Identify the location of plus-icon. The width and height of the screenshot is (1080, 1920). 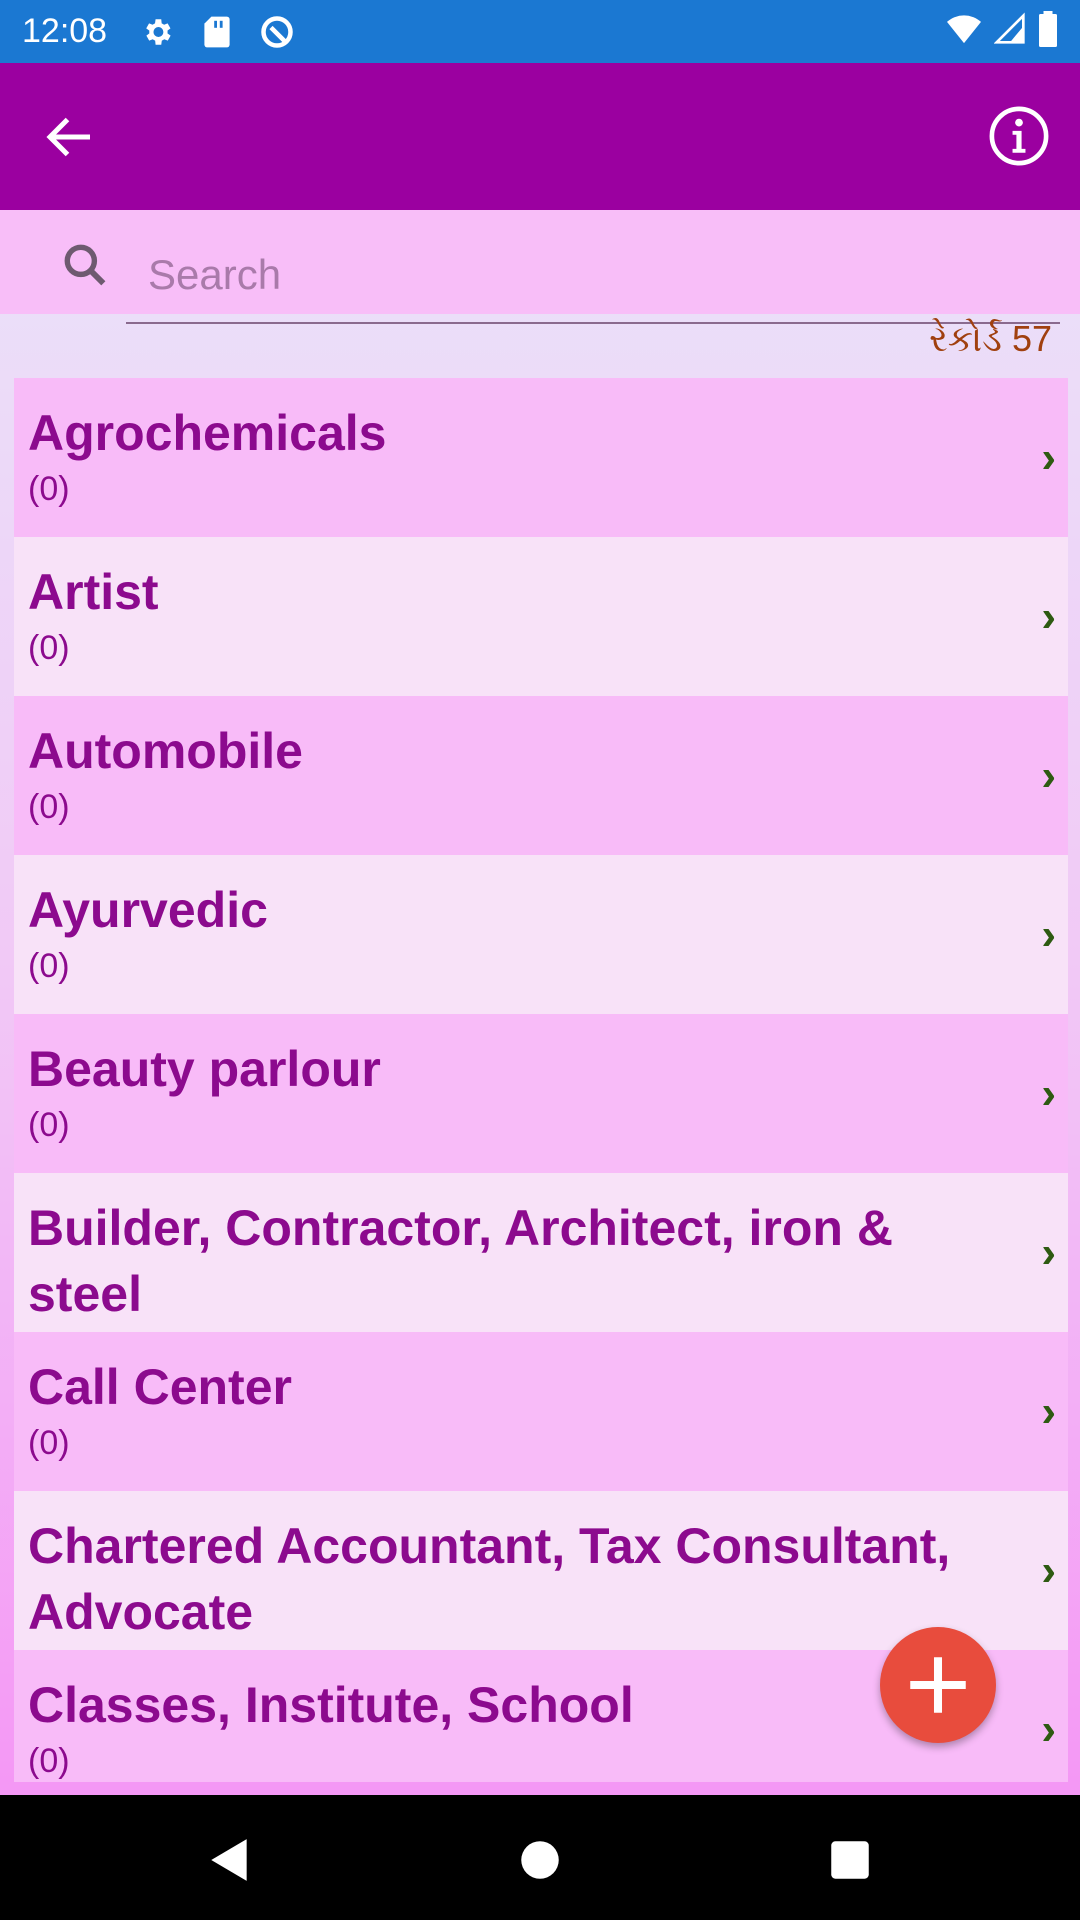
(938, 1685).